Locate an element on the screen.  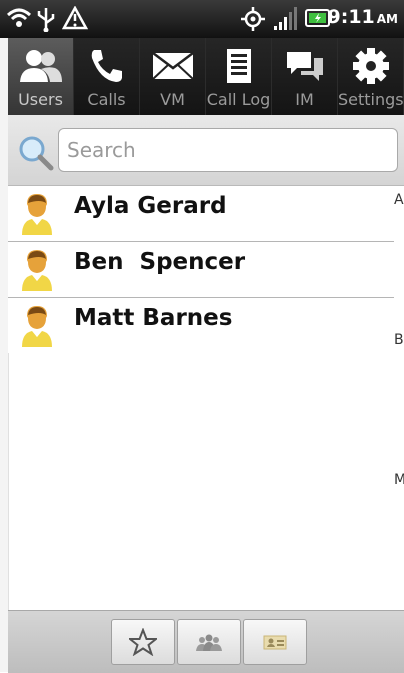
tab-calls: Calls is located at coordinates (107, 76).